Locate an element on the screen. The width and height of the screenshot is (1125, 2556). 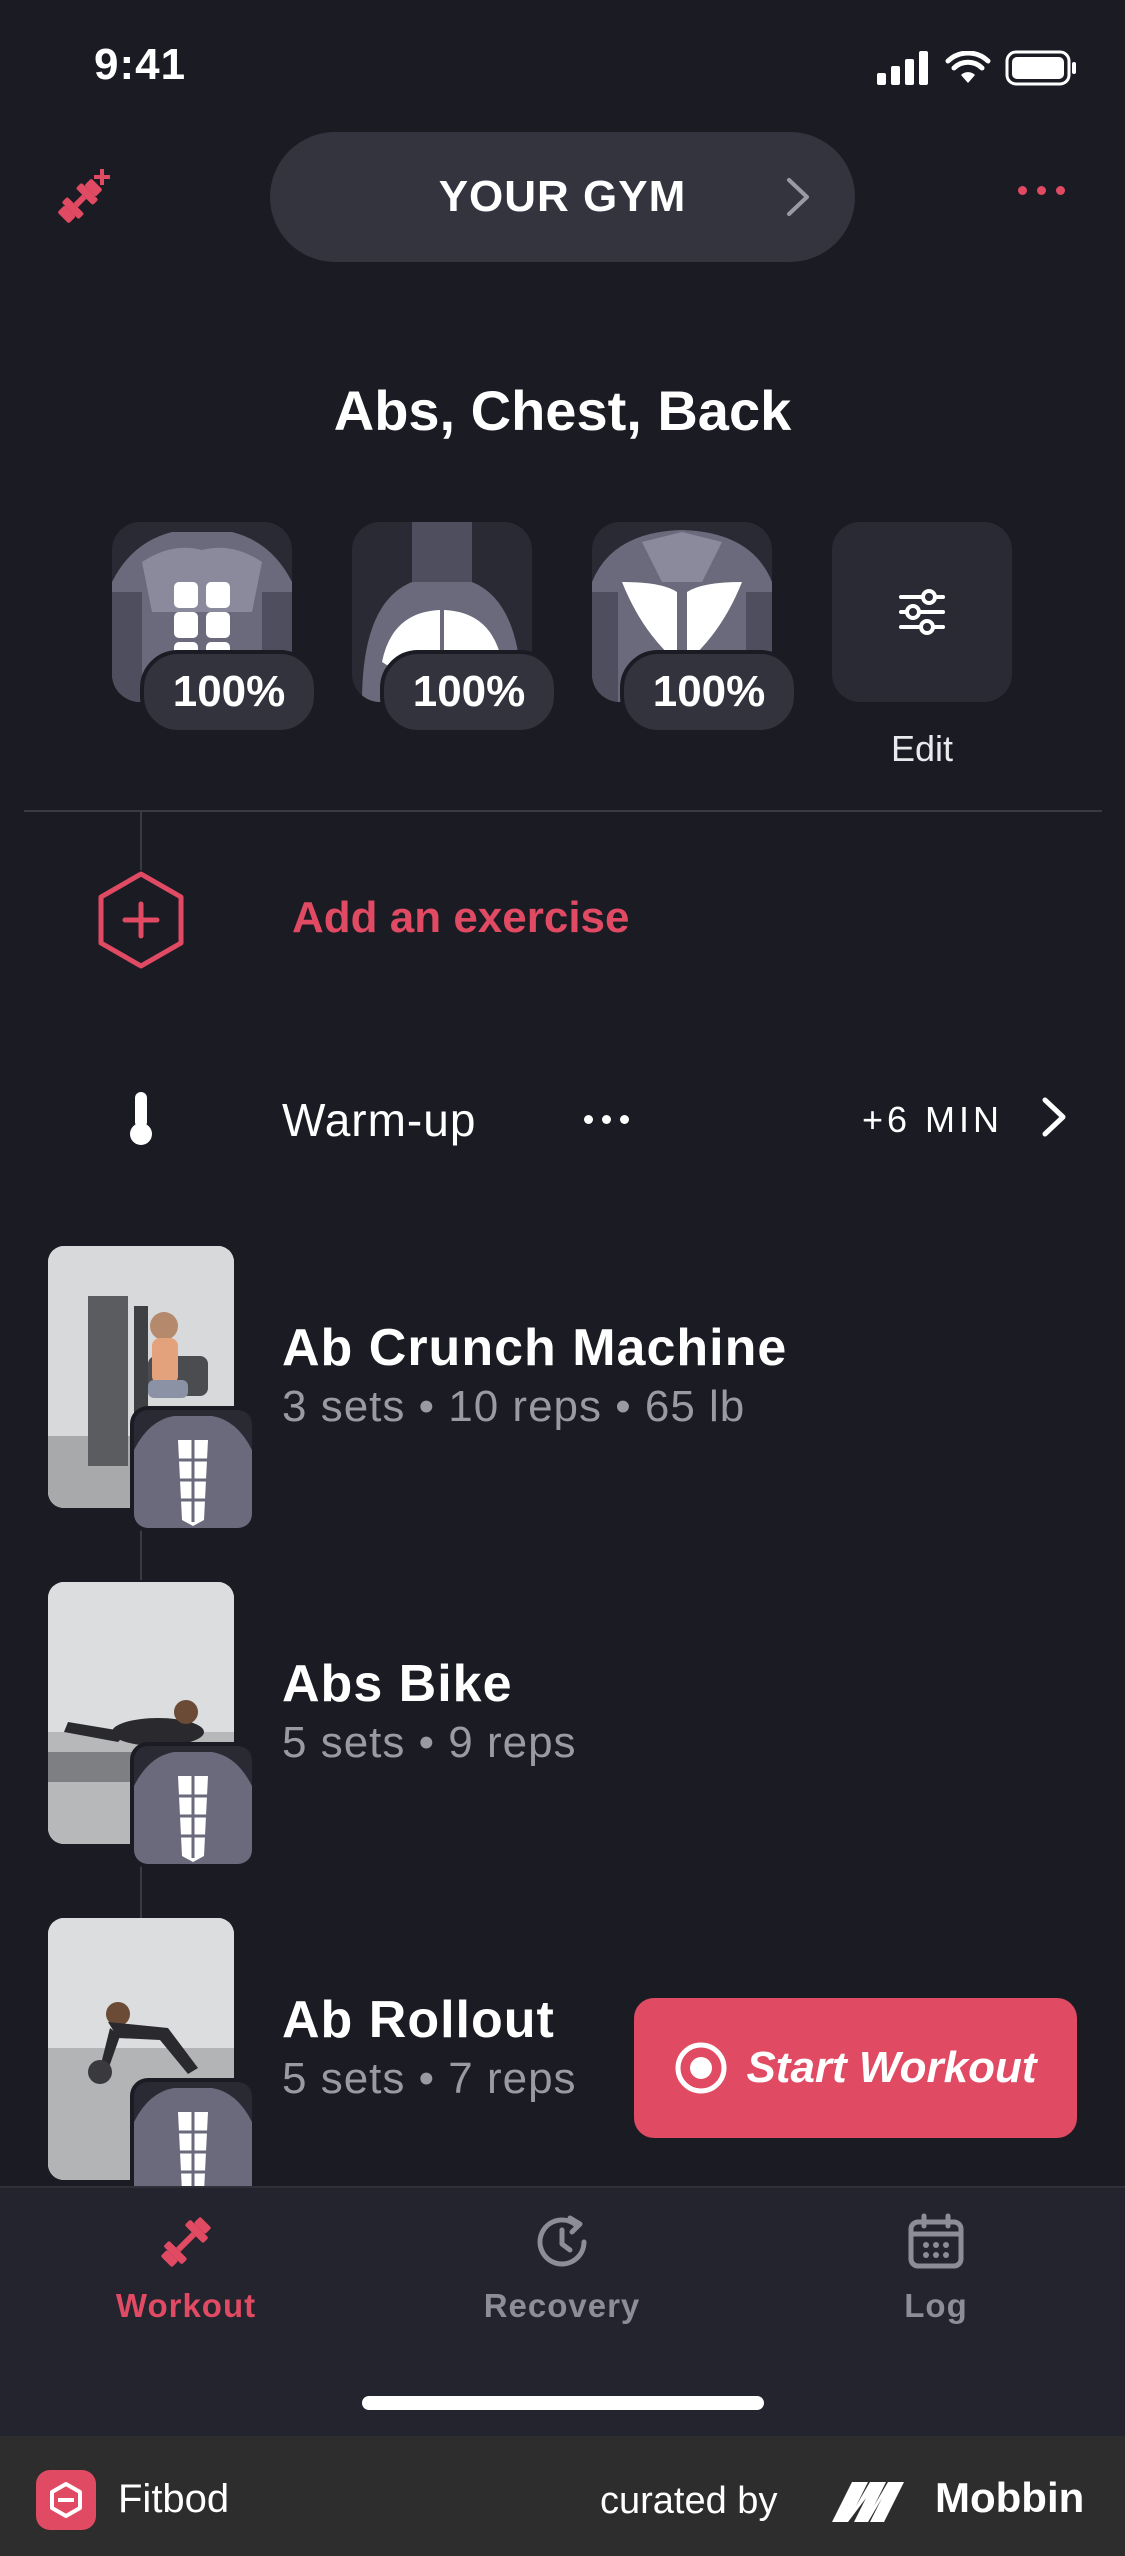
muscle-percent-chest: 100% is located at coordinates (469, 692).